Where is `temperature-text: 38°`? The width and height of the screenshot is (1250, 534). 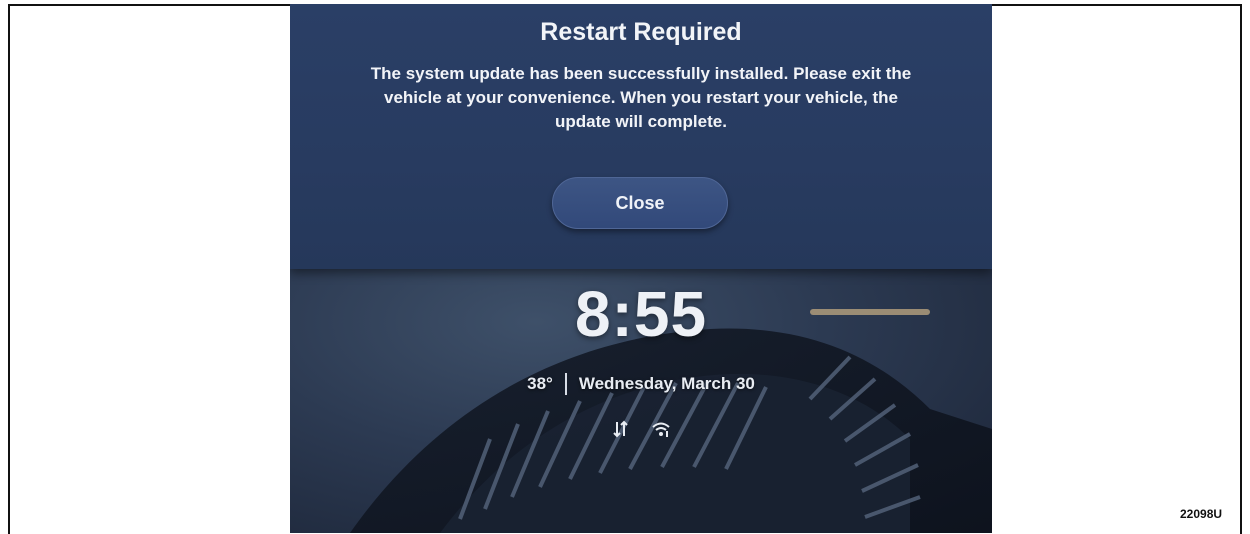
temperature-text: 38° is located at coordinates (540, 383).